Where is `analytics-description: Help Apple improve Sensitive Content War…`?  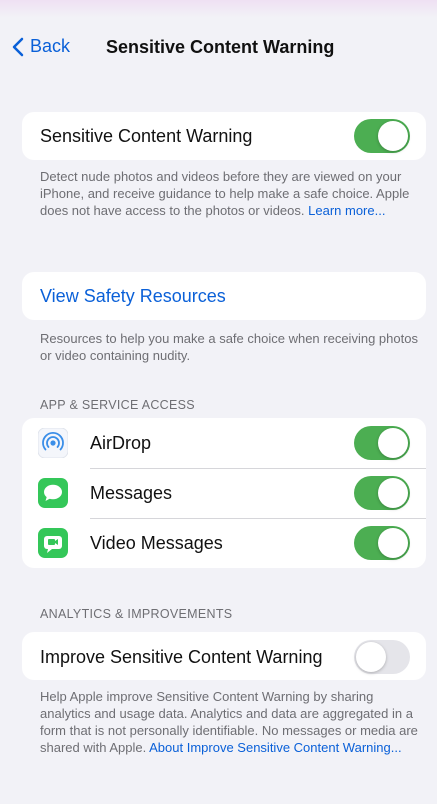 analytics-description: Help Apple improve Sensitive Content War… is located at coordinates (230, 722).